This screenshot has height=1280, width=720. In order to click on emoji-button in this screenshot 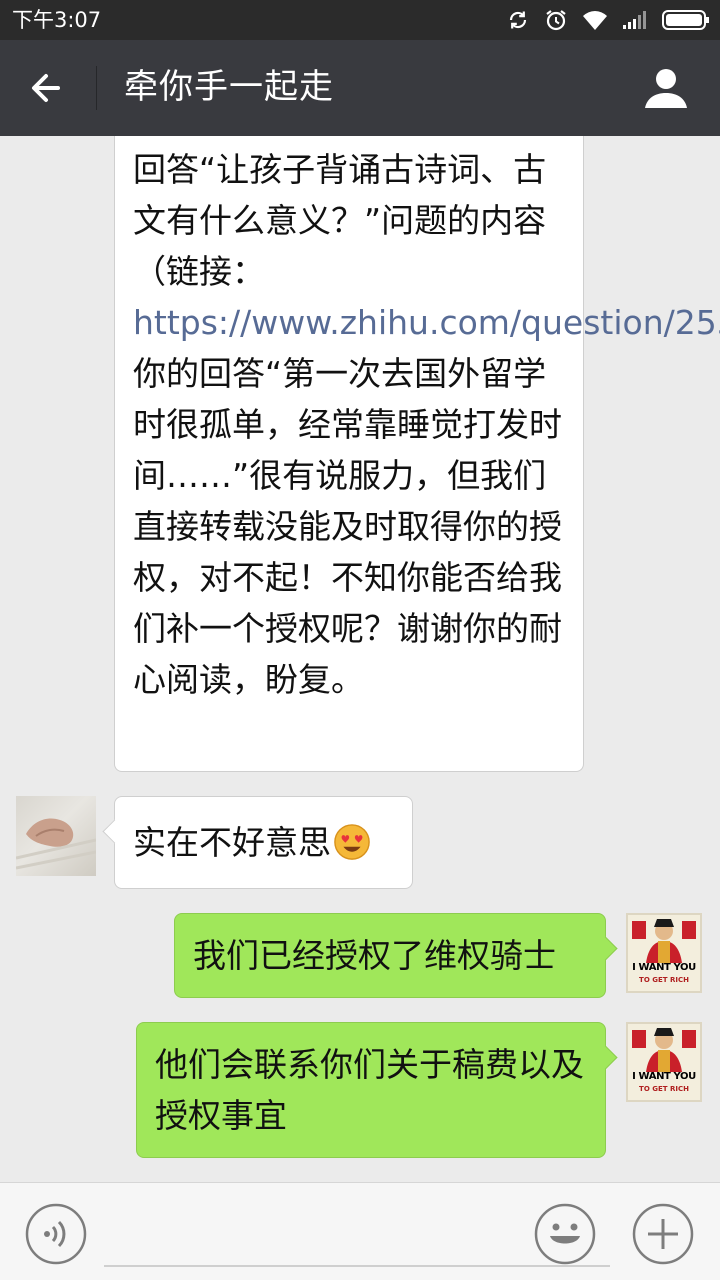, I will do `click(565, 1234)`.